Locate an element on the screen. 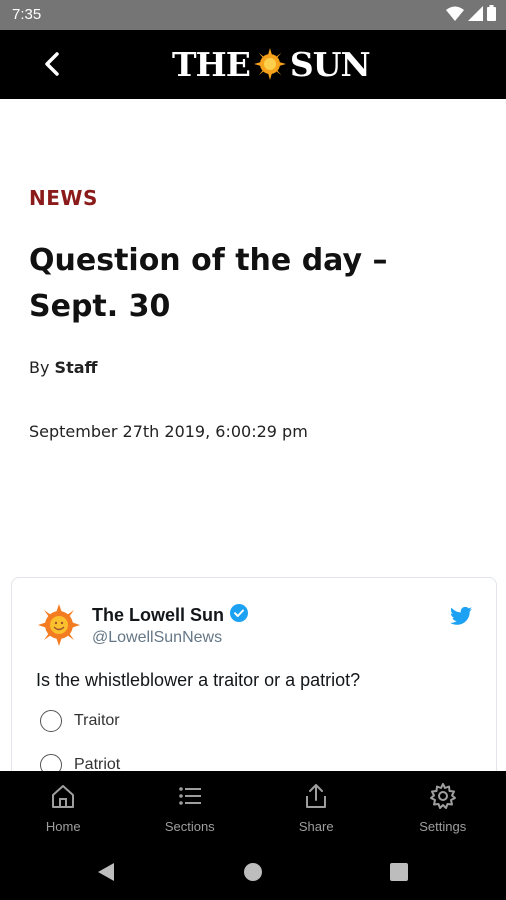 The height and width of the screenshot is (900, 506). system-back-icon is located at coordinates (106, 872).